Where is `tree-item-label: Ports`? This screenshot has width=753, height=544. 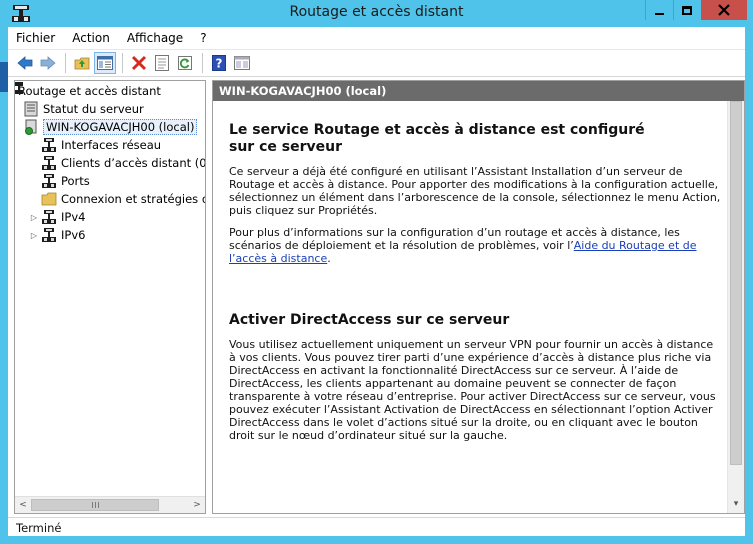 tree-item-label: Ports is located at coordinates (75, 181).